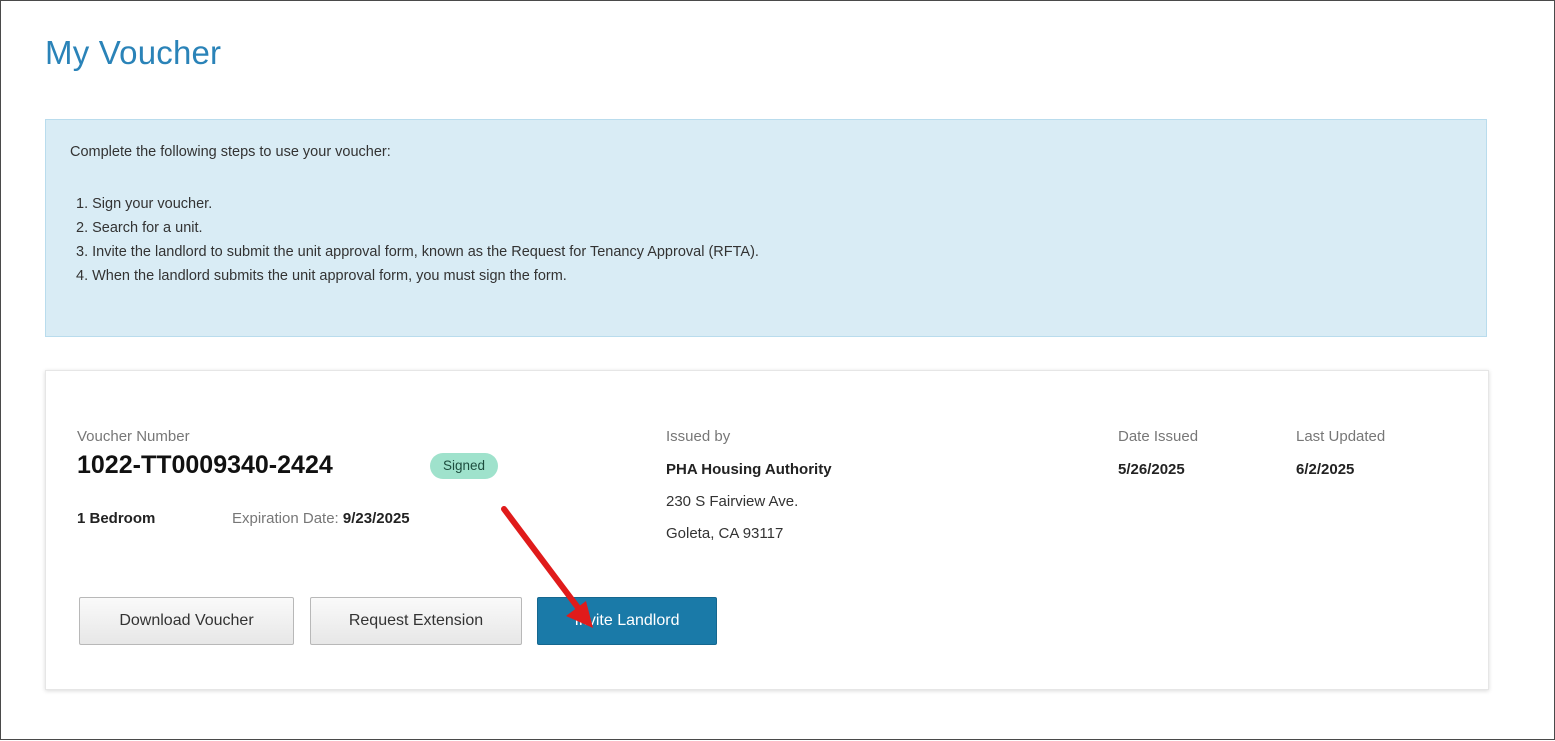 Image resolution: width=1555 pixels, height=741 pixels. I want to click on date-issued: 5/26/2025, so click(1151, 469).